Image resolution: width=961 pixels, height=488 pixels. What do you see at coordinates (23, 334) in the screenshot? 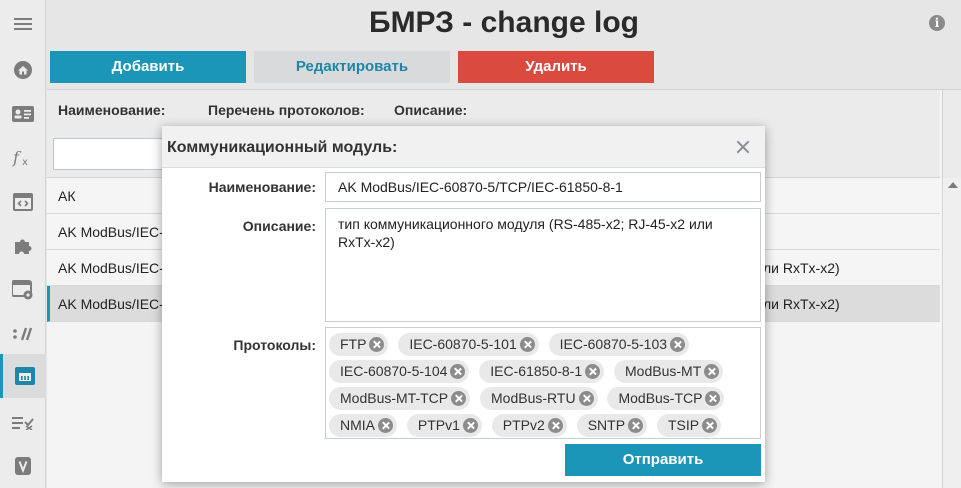
I see `slashes-icon` at bounding box center [23, 334].